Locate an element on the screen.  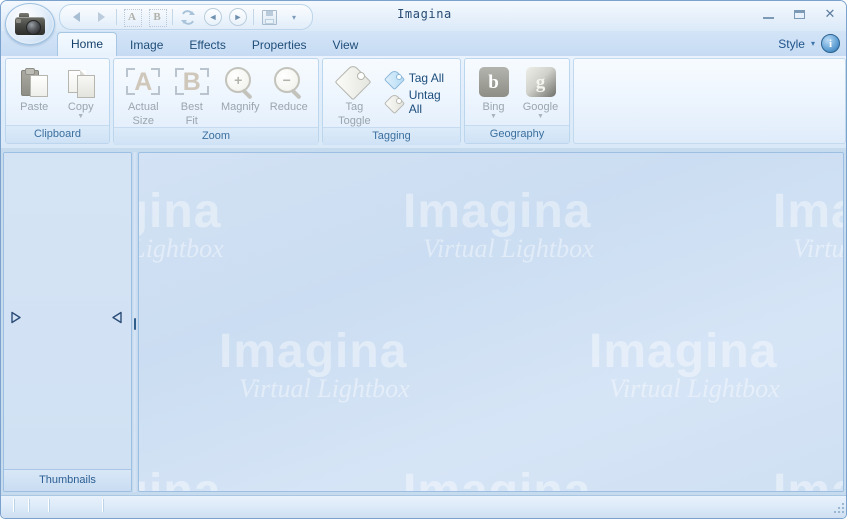
best-fit-label-line2: Fit is located at coordinates (191, 121).